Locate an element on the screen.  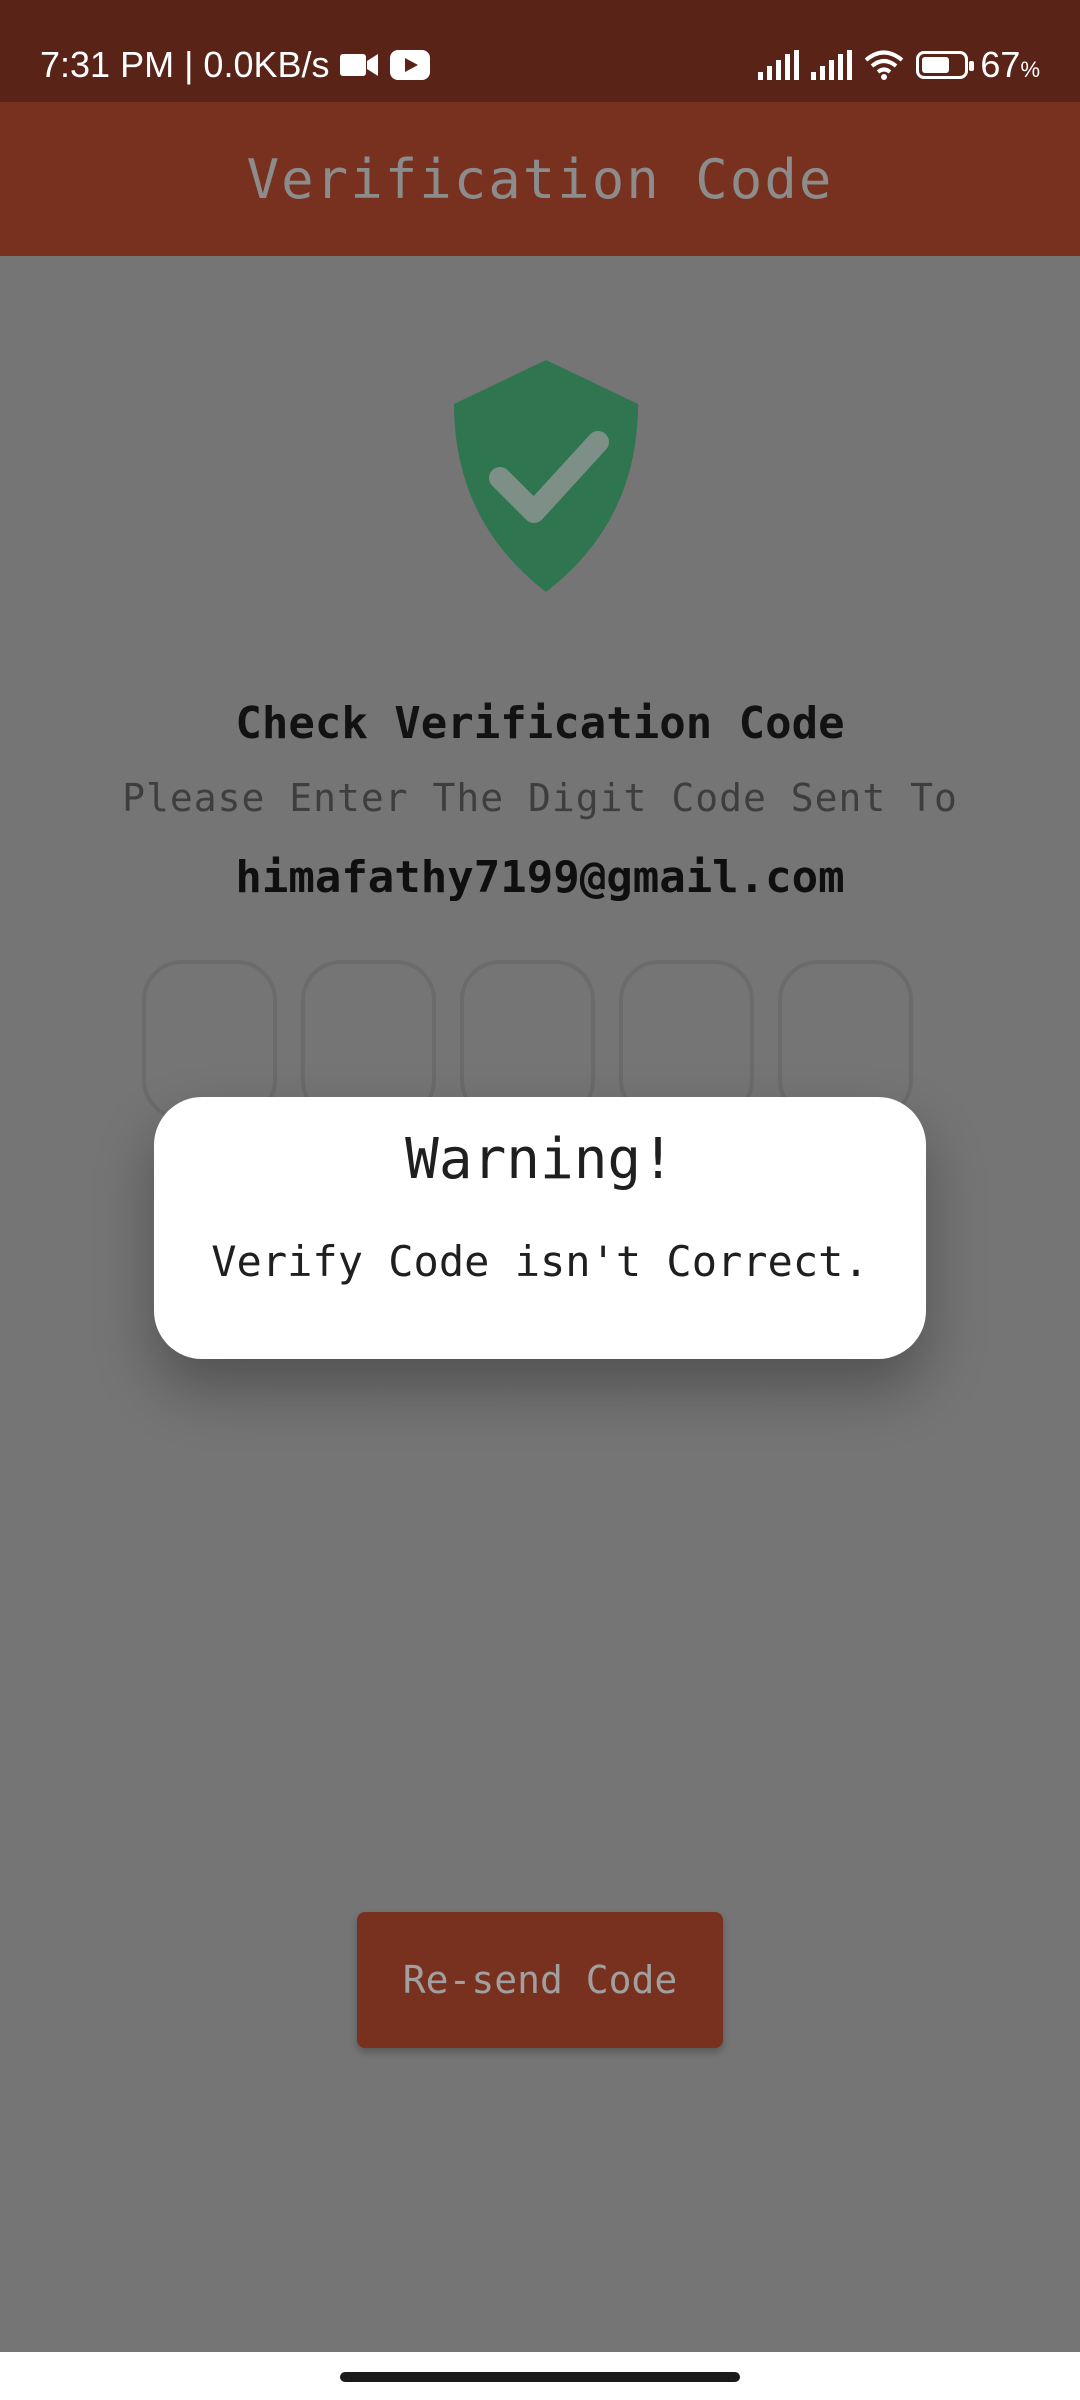
youtube-icon is located at coordinates (409, 65).